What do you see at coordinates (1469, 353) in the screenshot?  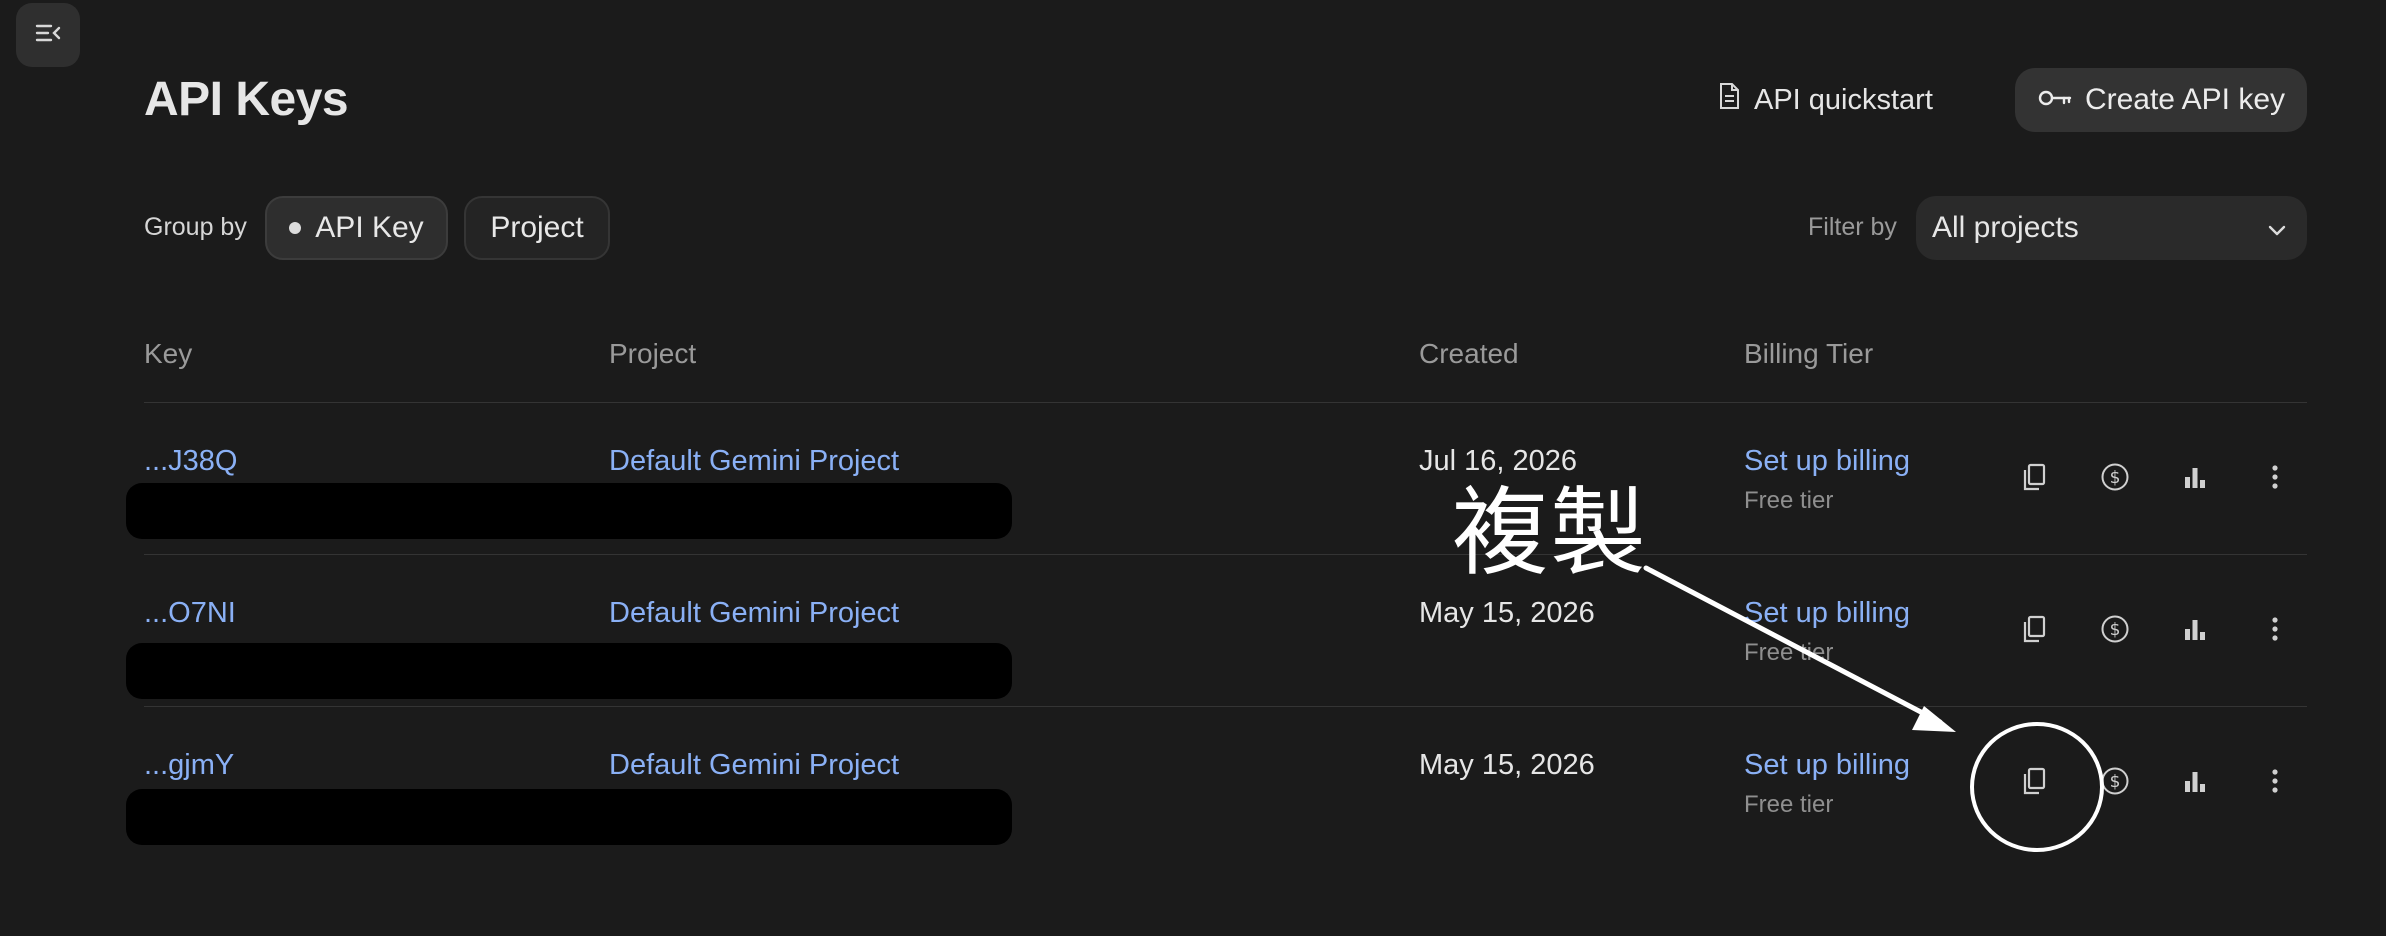 I see `column-header-created: Created` at bounding box center [1469, 353].